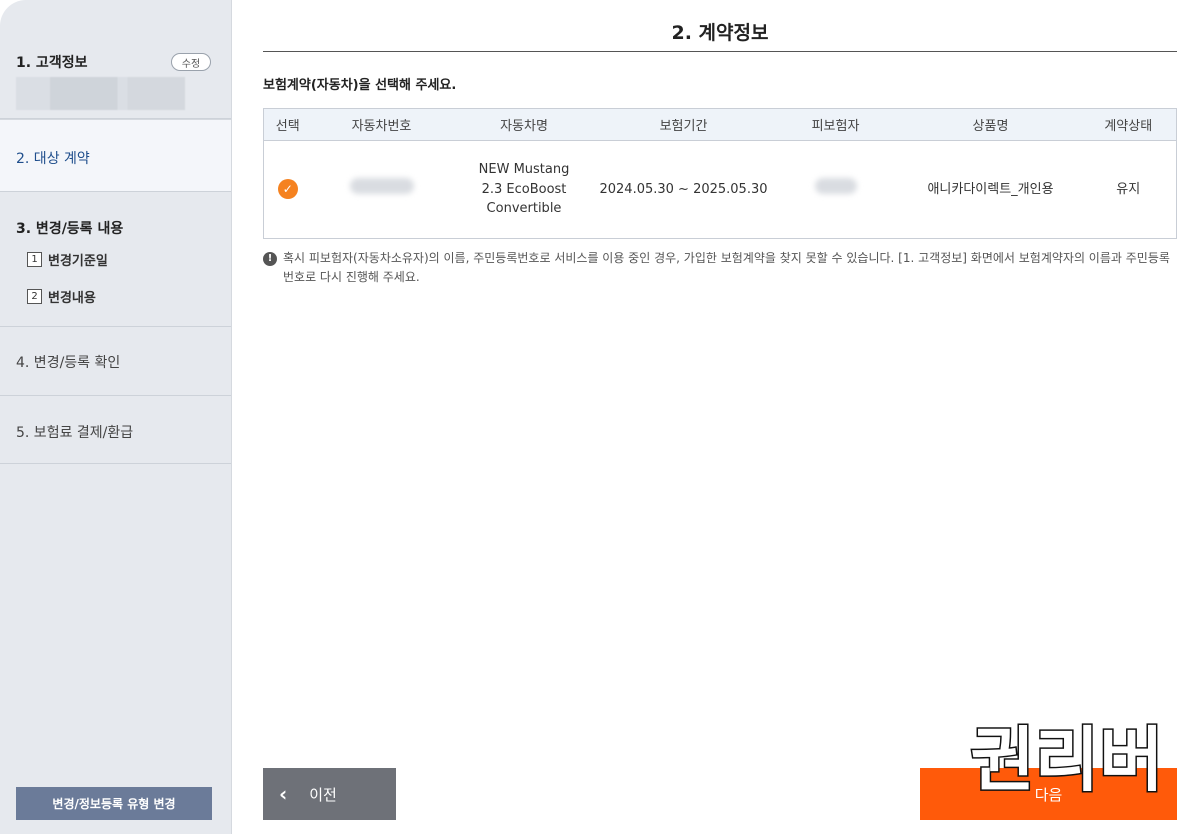 This screenshot has width=1200, height=834. What do you see at coordinates (68, 363) in the screenshot?
I see `step-confirm-title: 4. 변경/등록 확인` at bounding box center [68, 363].